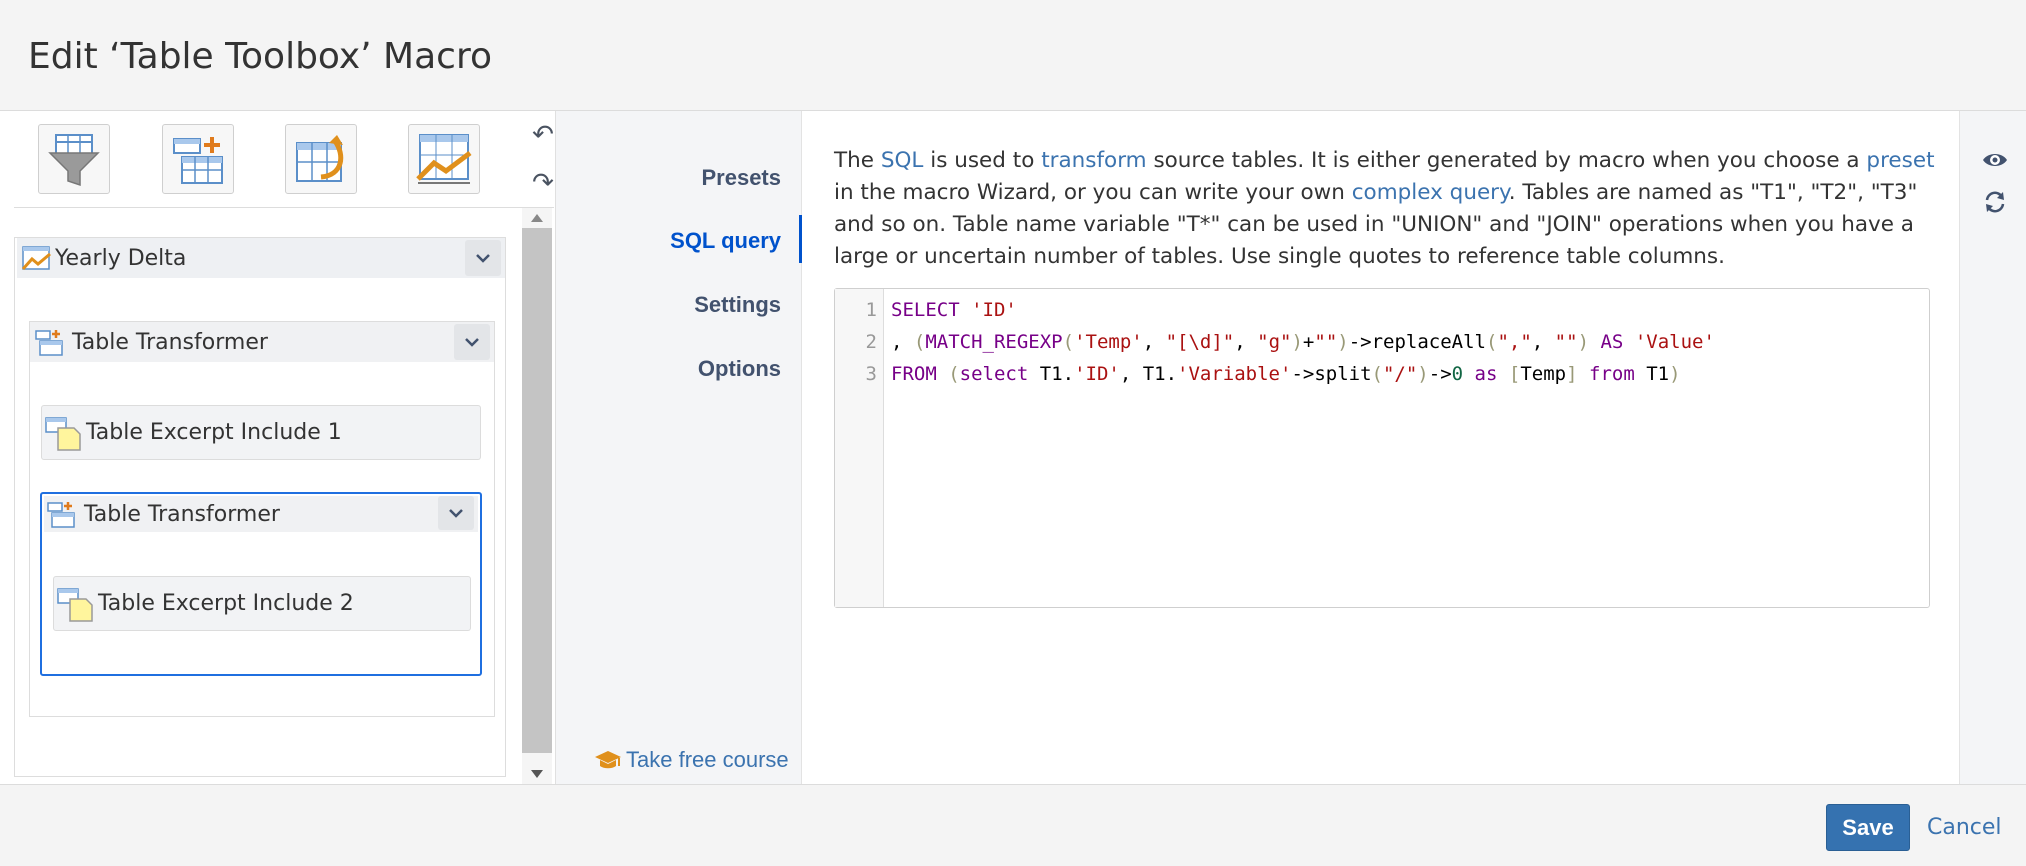 This screenshot has width=2026, height=866. I want to click on triangle-down-icon, so click(537, 774).